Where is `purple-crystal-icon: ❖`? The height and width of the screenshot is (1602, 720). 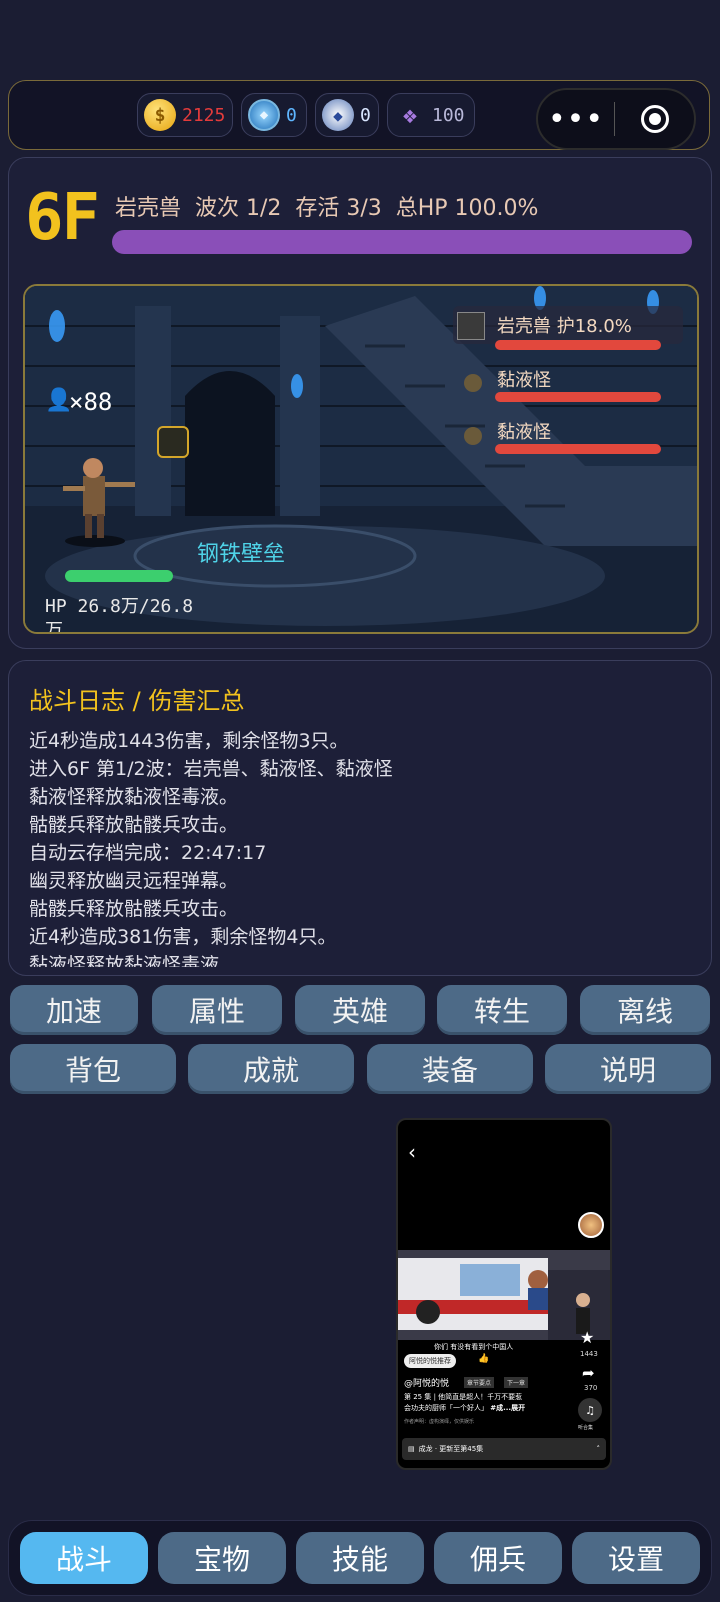
purple-crystal-icon: ❖ is located at coordinates (410, 115).